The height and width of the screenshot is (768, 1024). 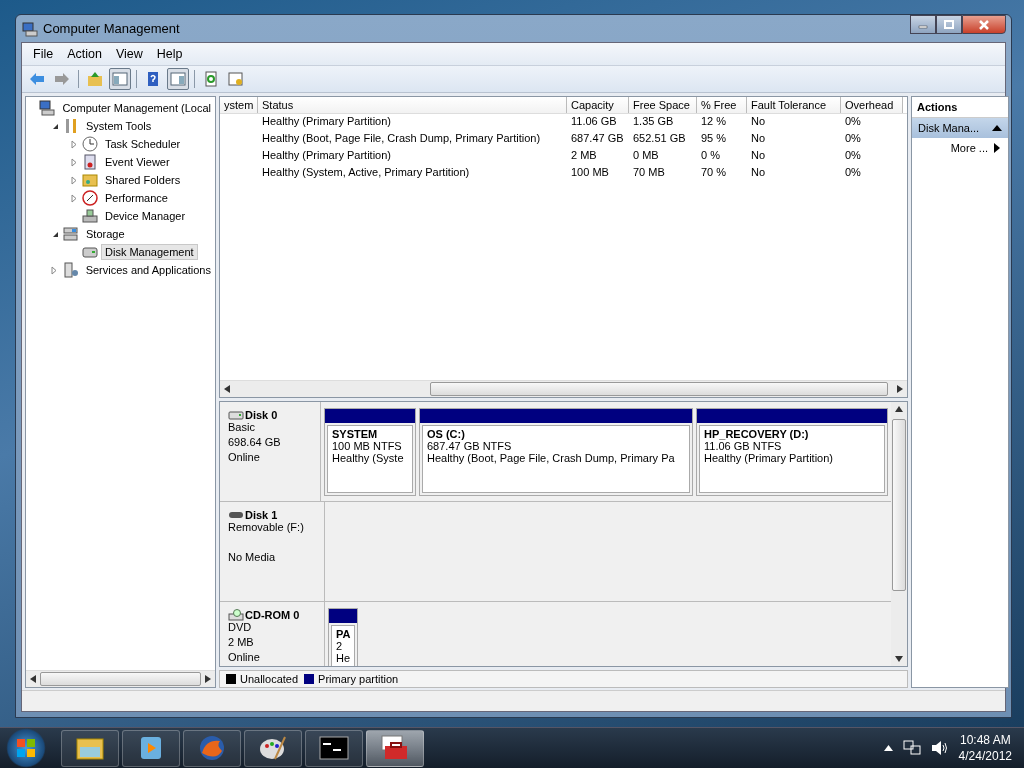 I want to click on media-taskbar-button, so click(x=151, y=748).